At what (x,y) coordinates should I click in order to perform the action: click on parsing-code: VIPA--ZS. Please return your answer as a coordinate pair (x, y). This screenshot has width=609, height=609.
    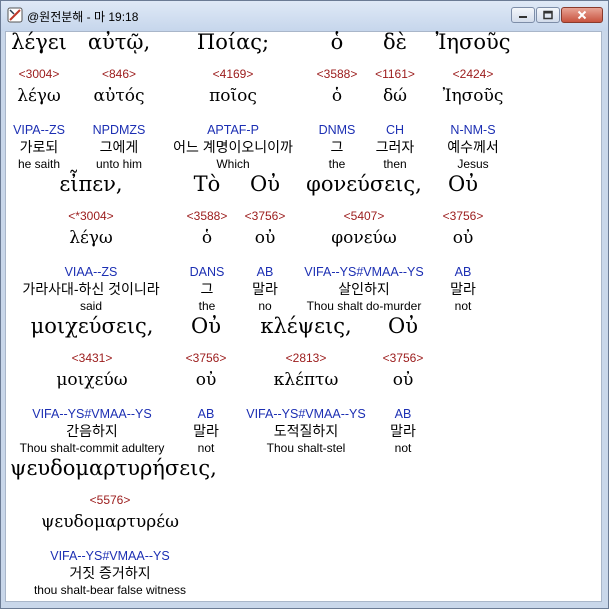
    Looking at the image, I should click on (39, 132).